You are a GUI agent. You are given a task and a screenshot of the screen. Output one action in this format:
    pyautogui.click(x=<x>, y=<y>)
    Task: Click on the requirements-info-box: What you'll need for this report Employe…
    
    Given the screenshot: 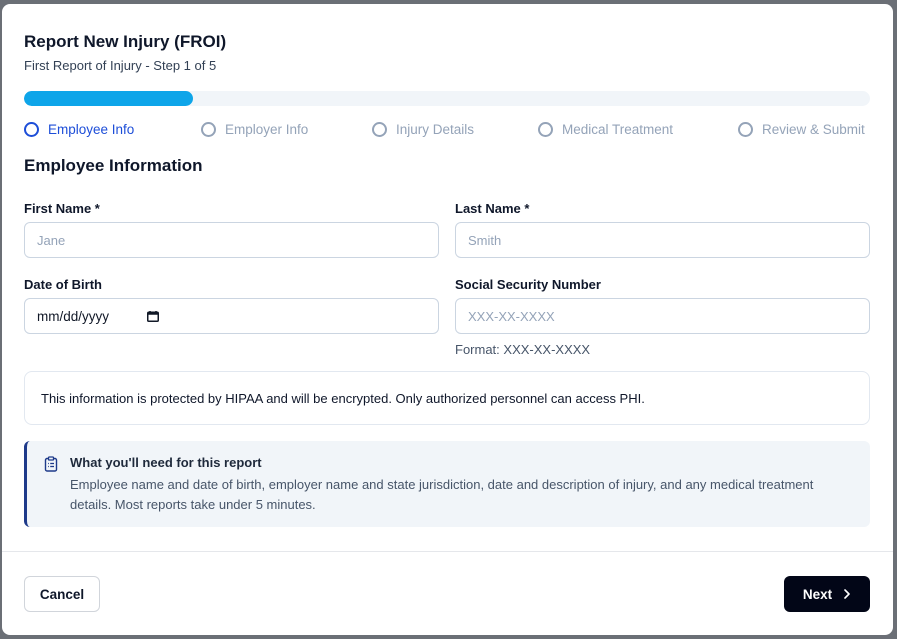 What is the action you would take?
    pyautogui.click(x=447, y=484)
    